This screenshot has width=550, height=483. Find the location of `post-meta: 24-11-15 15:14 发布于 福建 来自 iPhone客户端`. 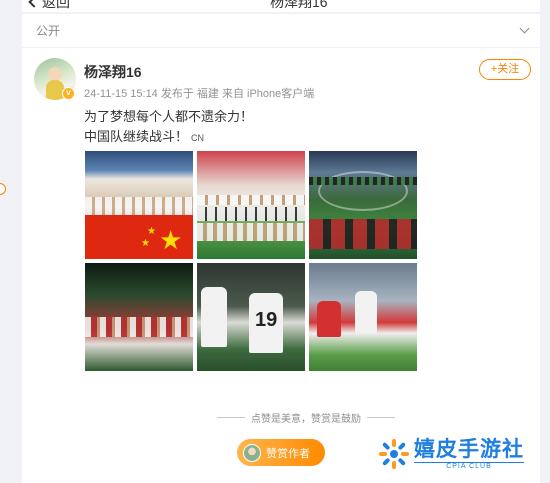

post-meta: 24-11-15 15:14 发布于 福建 来自 iPhone客户端 is located at coordinates (199, 94).